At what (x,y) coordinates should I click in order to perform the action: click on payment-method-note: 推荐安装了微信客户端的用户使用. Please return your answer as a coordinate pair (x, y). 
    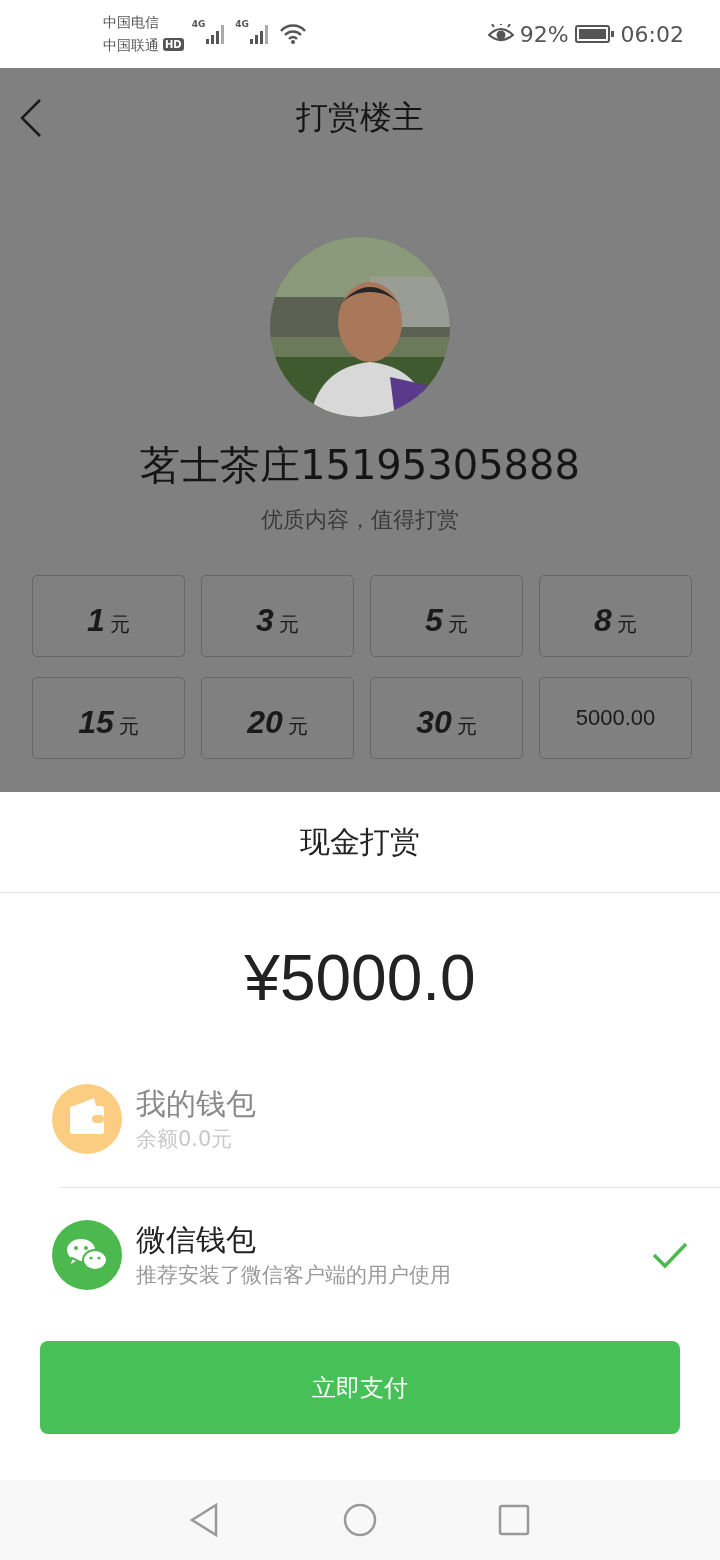
    Looking at the image, I should click on (294, 1275).